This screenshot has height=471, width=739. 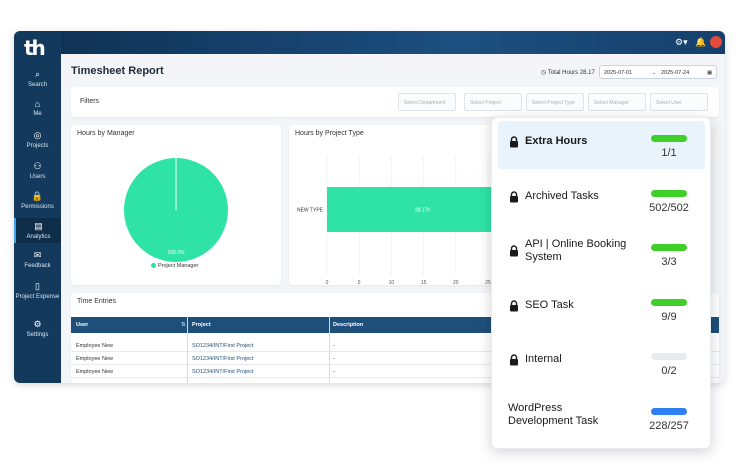 What do you see at coordinates (37, 85) in the screenshot?
I see `sidebar-item-label: Search` at bounding box center [37, 85].